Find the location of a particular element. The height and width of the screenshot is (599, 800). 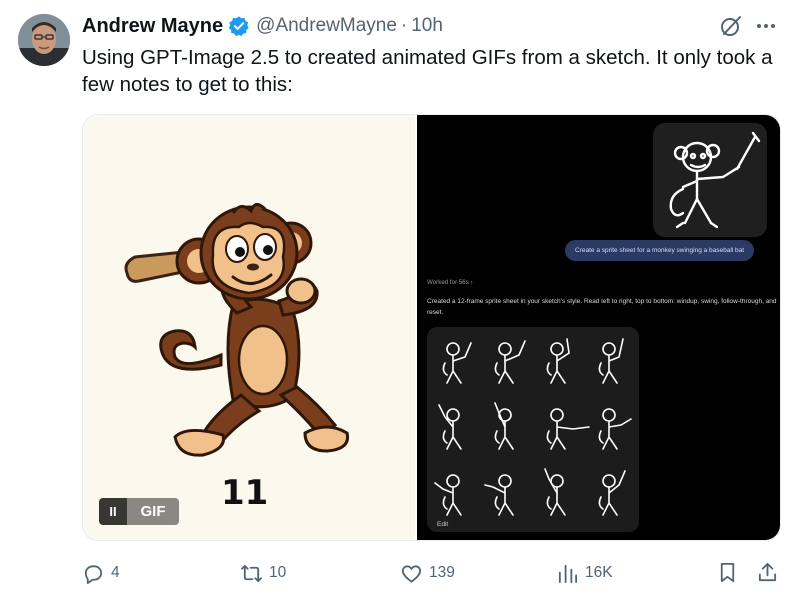

share-icon is located at coordinates (767, 572).